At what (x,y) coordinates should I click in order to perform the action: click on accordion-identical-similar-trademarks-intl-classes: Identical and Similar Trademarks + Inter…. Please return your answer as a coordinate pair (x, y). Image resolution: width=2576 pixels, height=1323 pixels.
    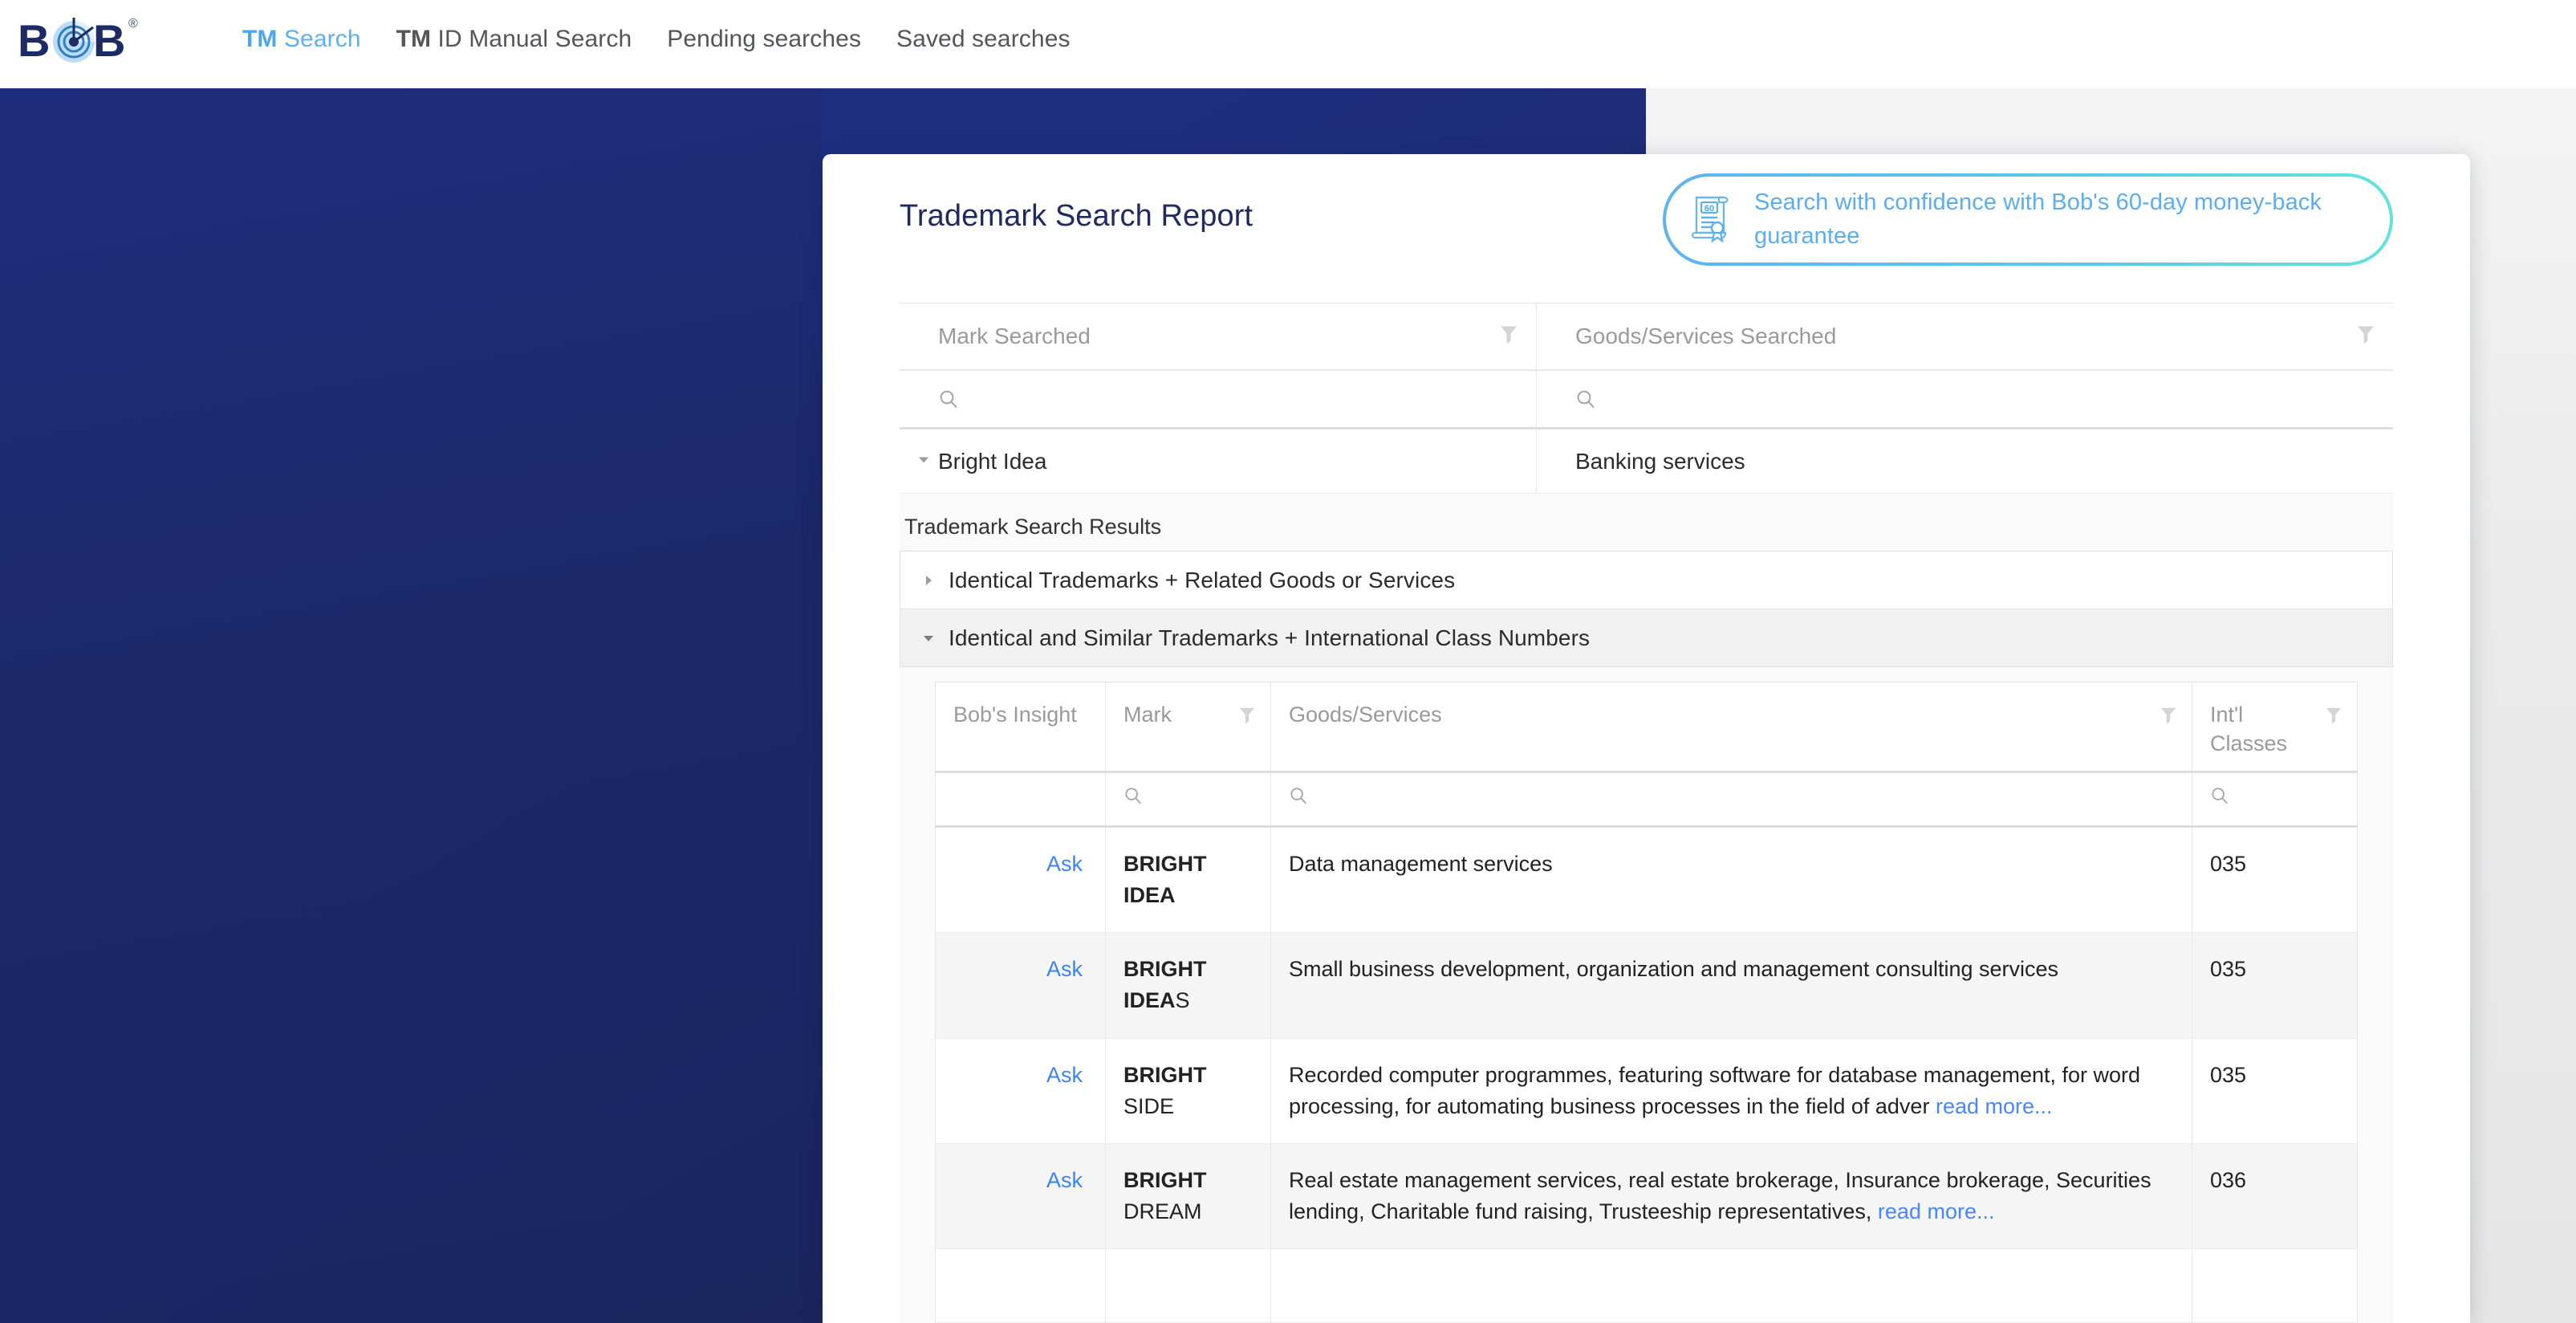
    Looking at the image, I should click on (1646, 638).